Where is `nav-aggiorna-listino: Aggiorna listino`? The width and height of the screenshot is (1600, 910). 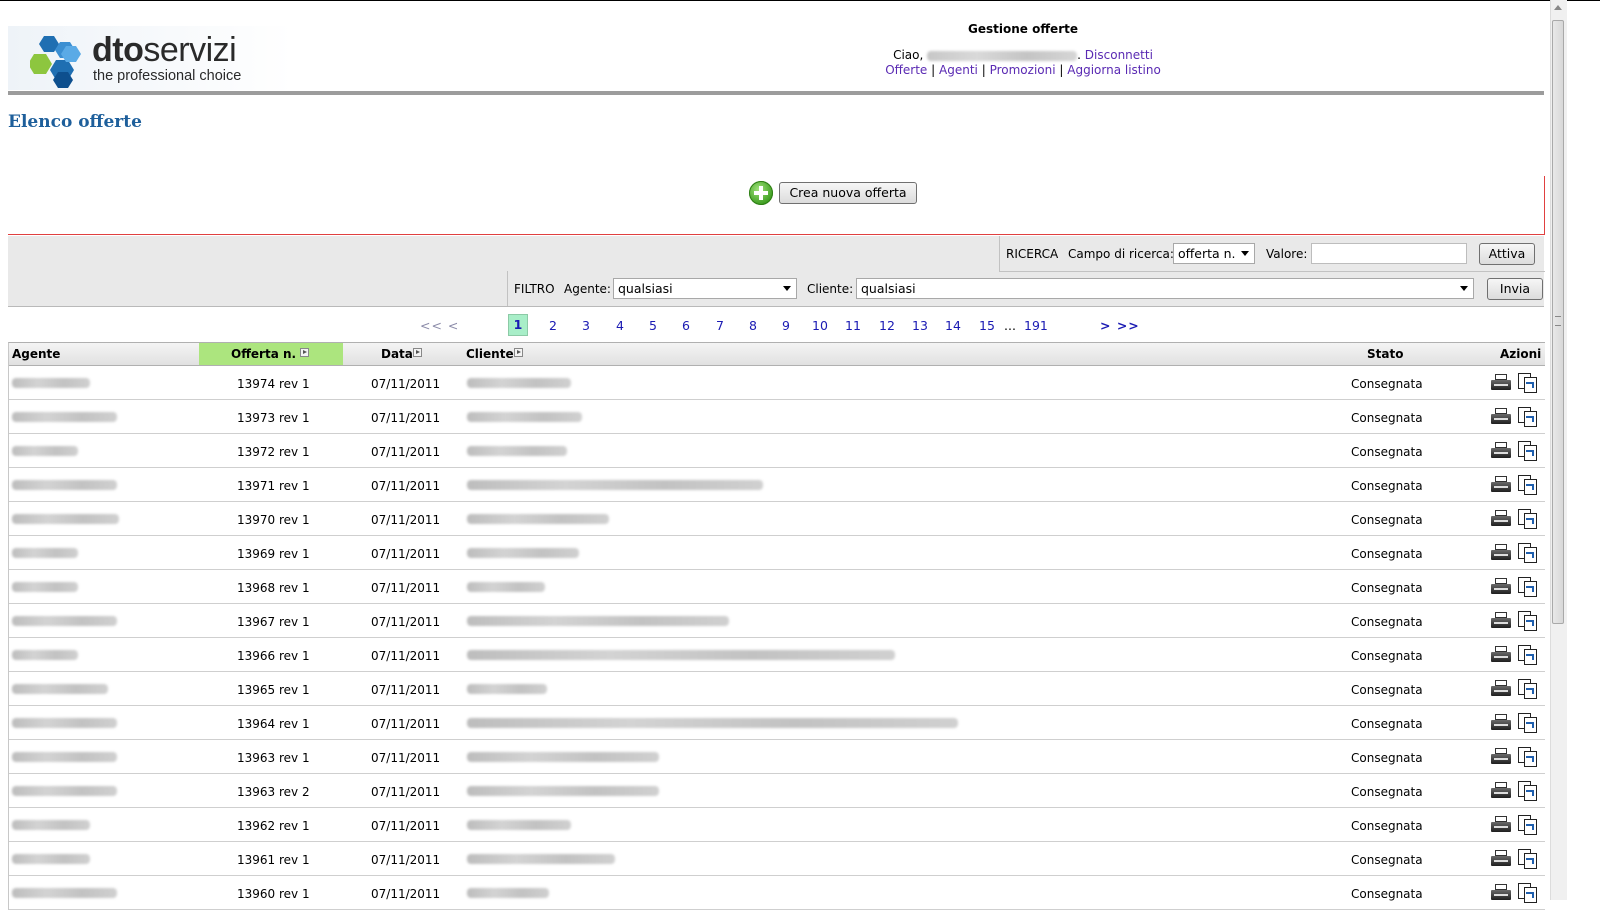
nav-aggiorna-listino: Aggiorna listino is located at coordinates (1114, 70).